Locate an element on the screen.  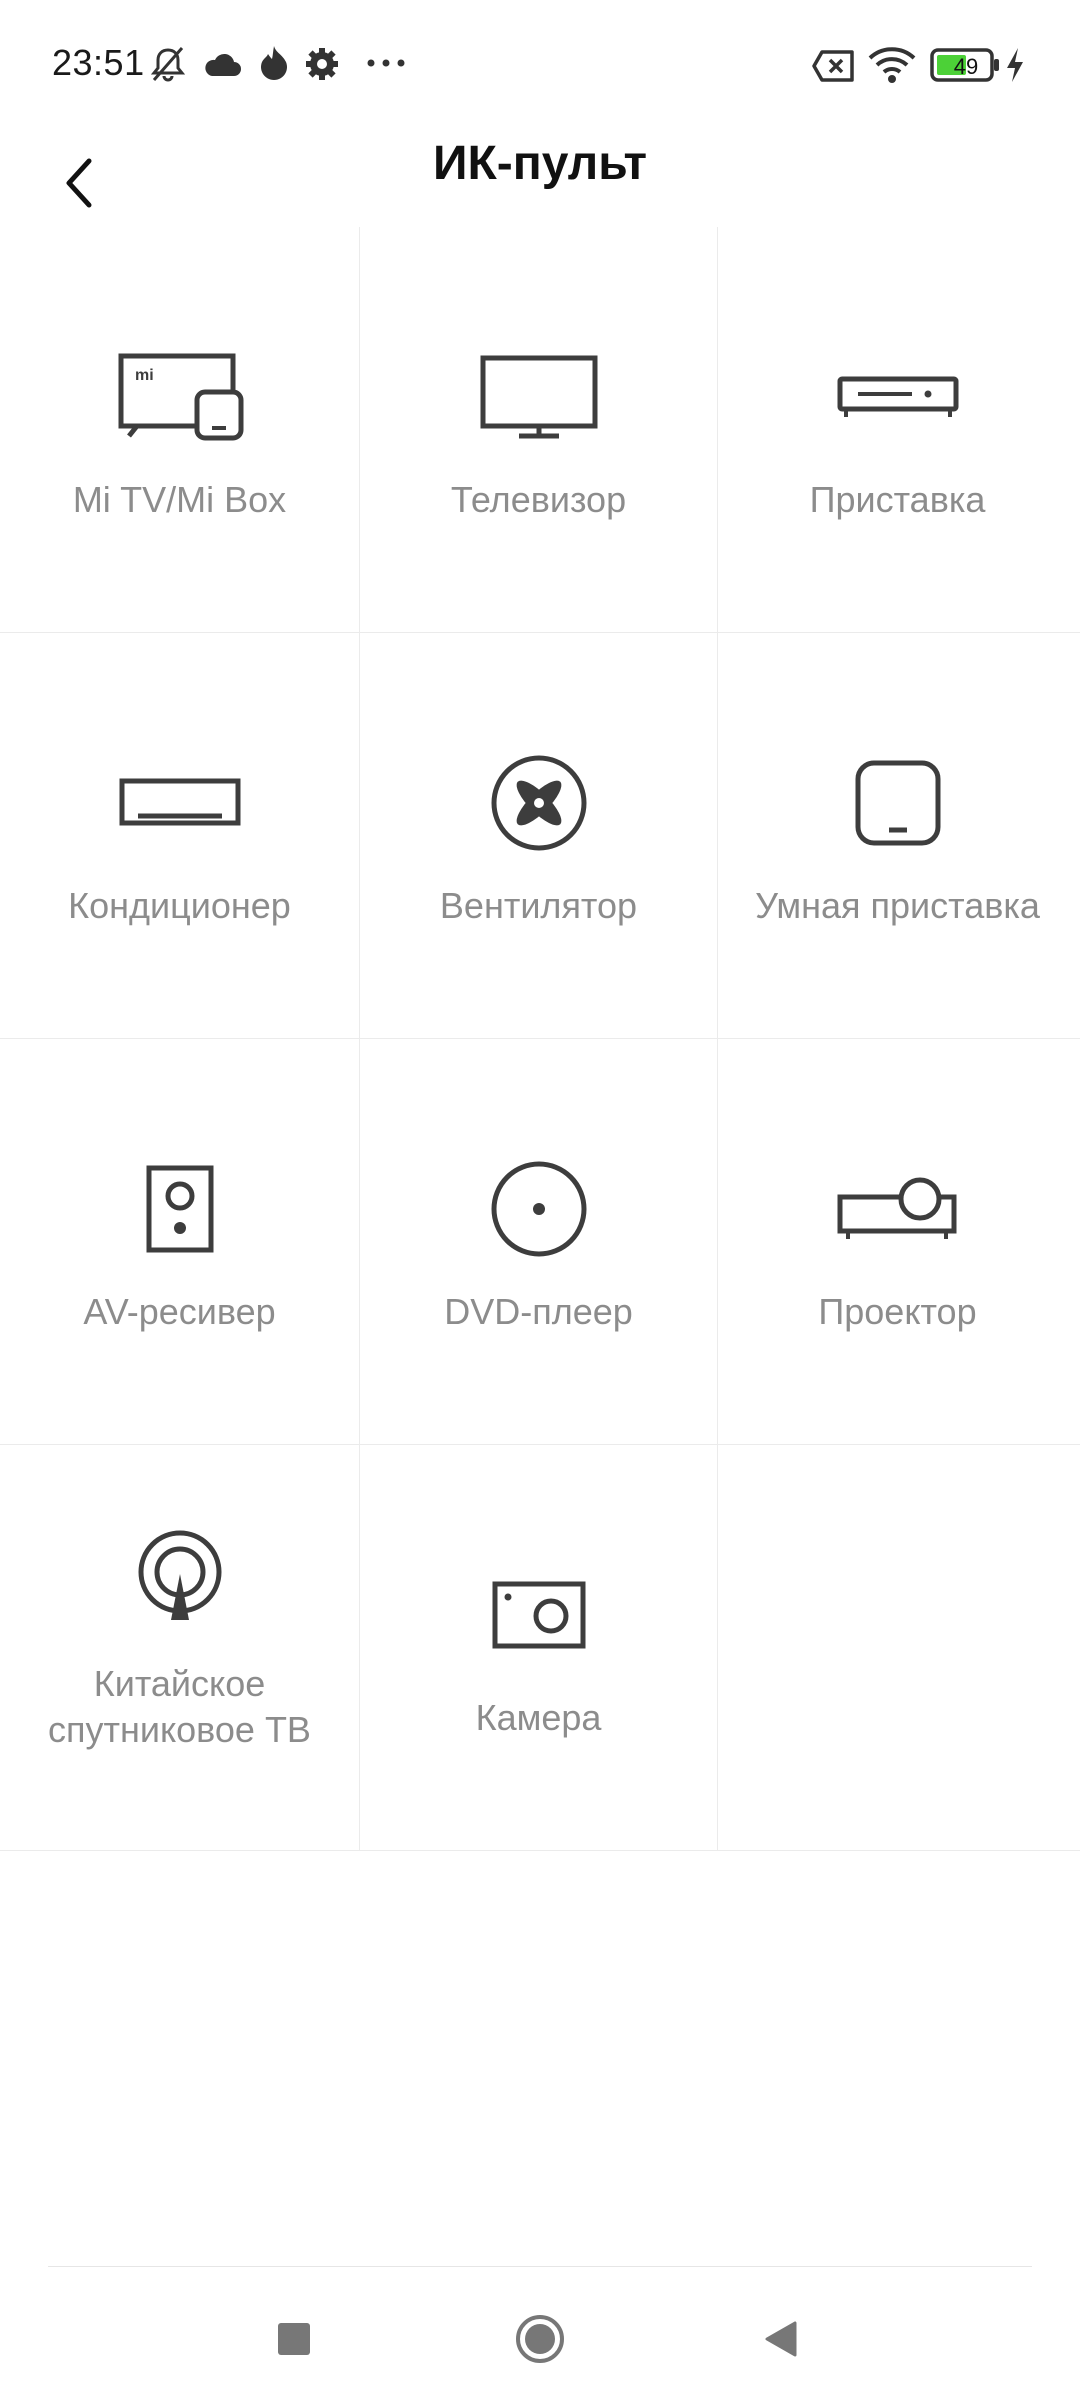
device-projector: Проектор is located at coordinates (897, 1241).